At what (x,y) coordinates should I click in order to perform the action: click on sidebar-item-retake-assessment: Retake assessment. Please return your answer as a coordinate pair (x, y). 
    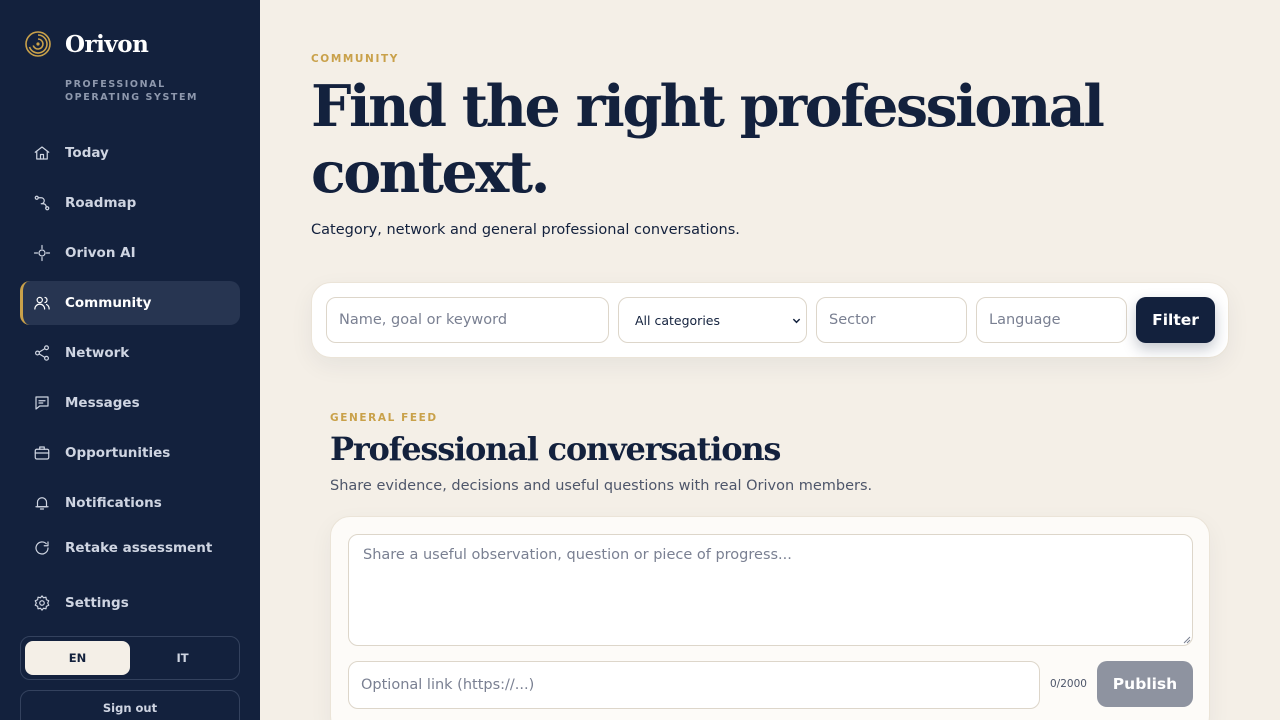
    Looking at the image, I should click on (130, 548).